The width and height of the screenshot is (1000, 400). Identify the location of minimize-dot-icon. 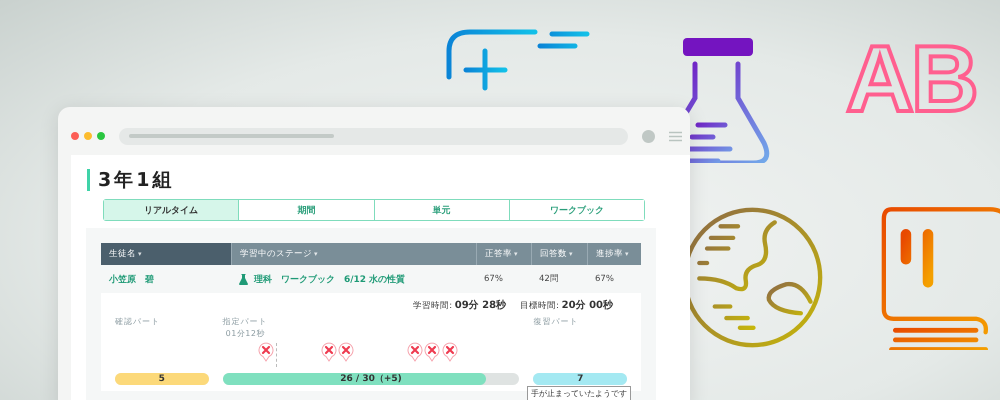
(88, 136).